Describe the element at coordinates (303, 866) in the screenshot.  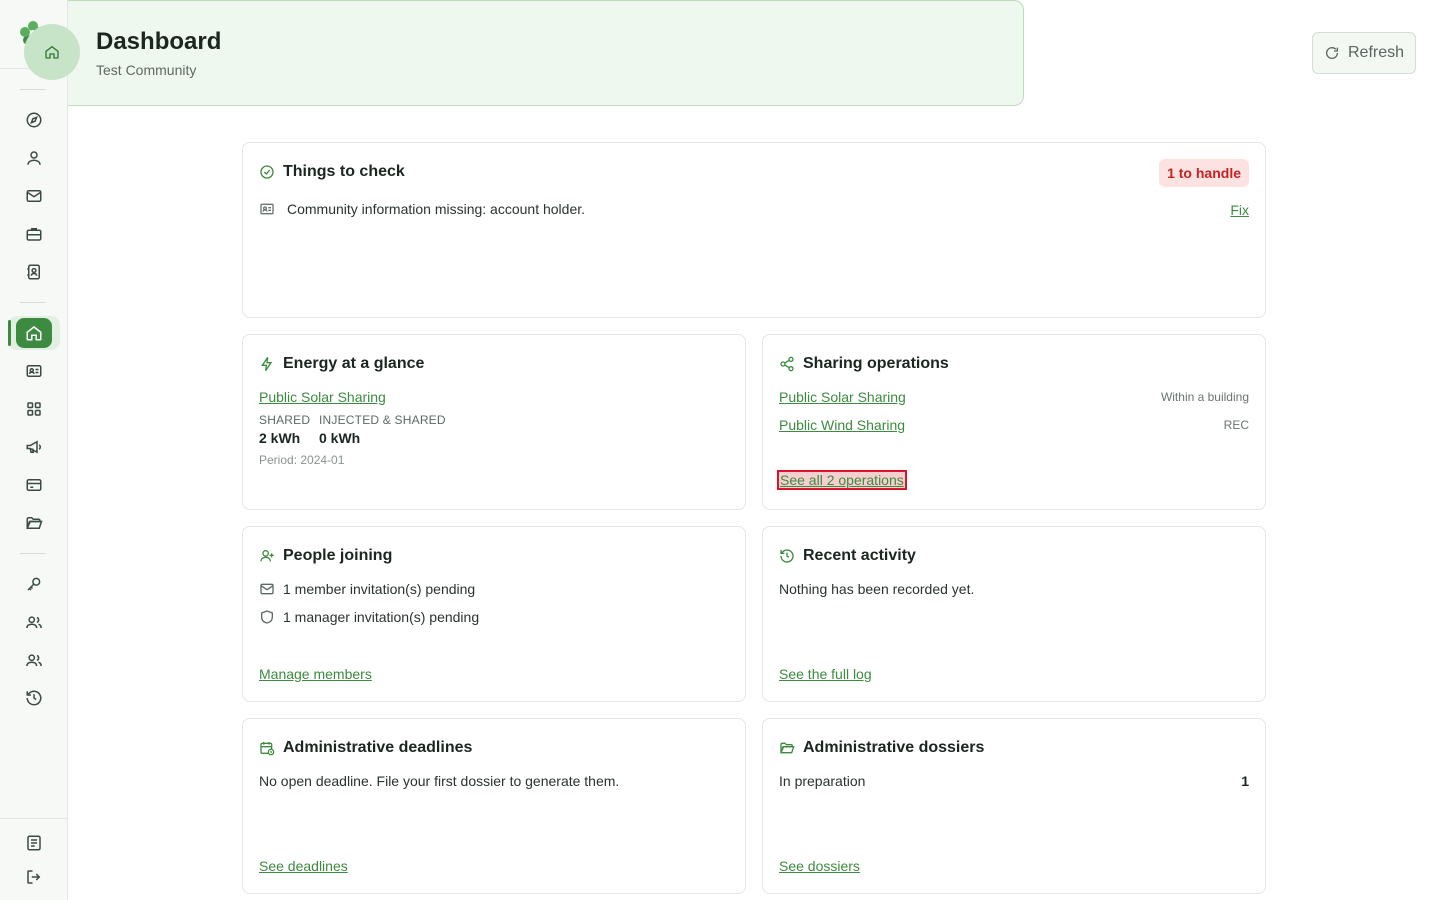
I see `see-deadlines-link: See deadlines` at that location.